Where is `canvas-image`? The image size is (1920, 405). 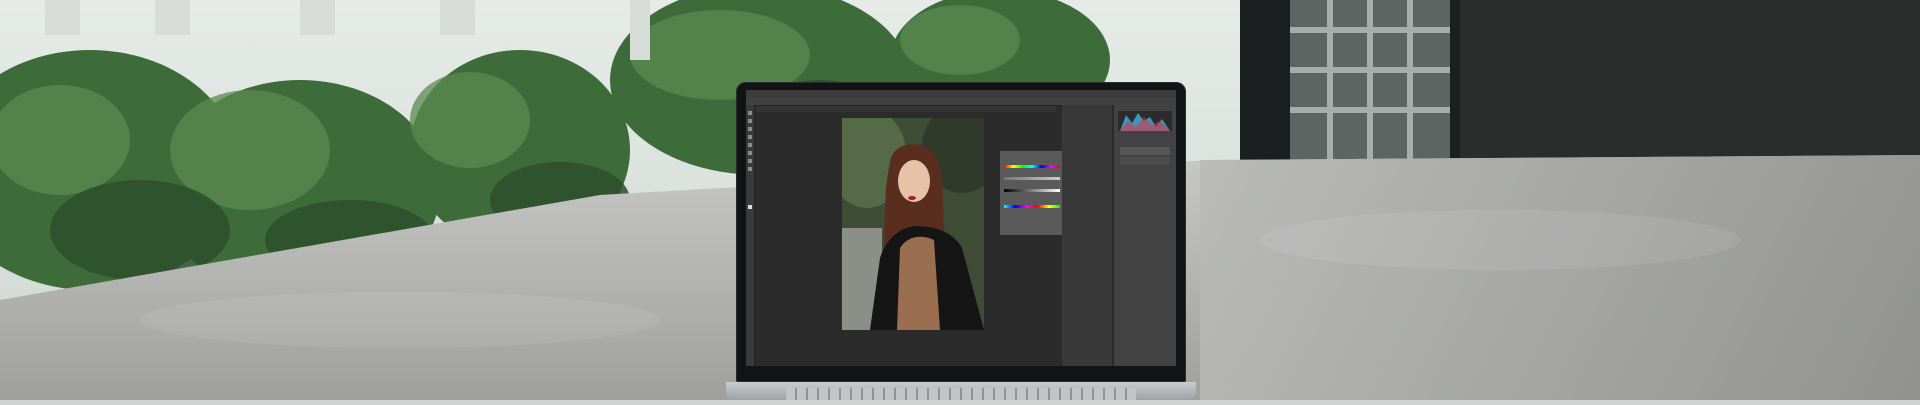 canvas-image is located at coordinates (913, 224).